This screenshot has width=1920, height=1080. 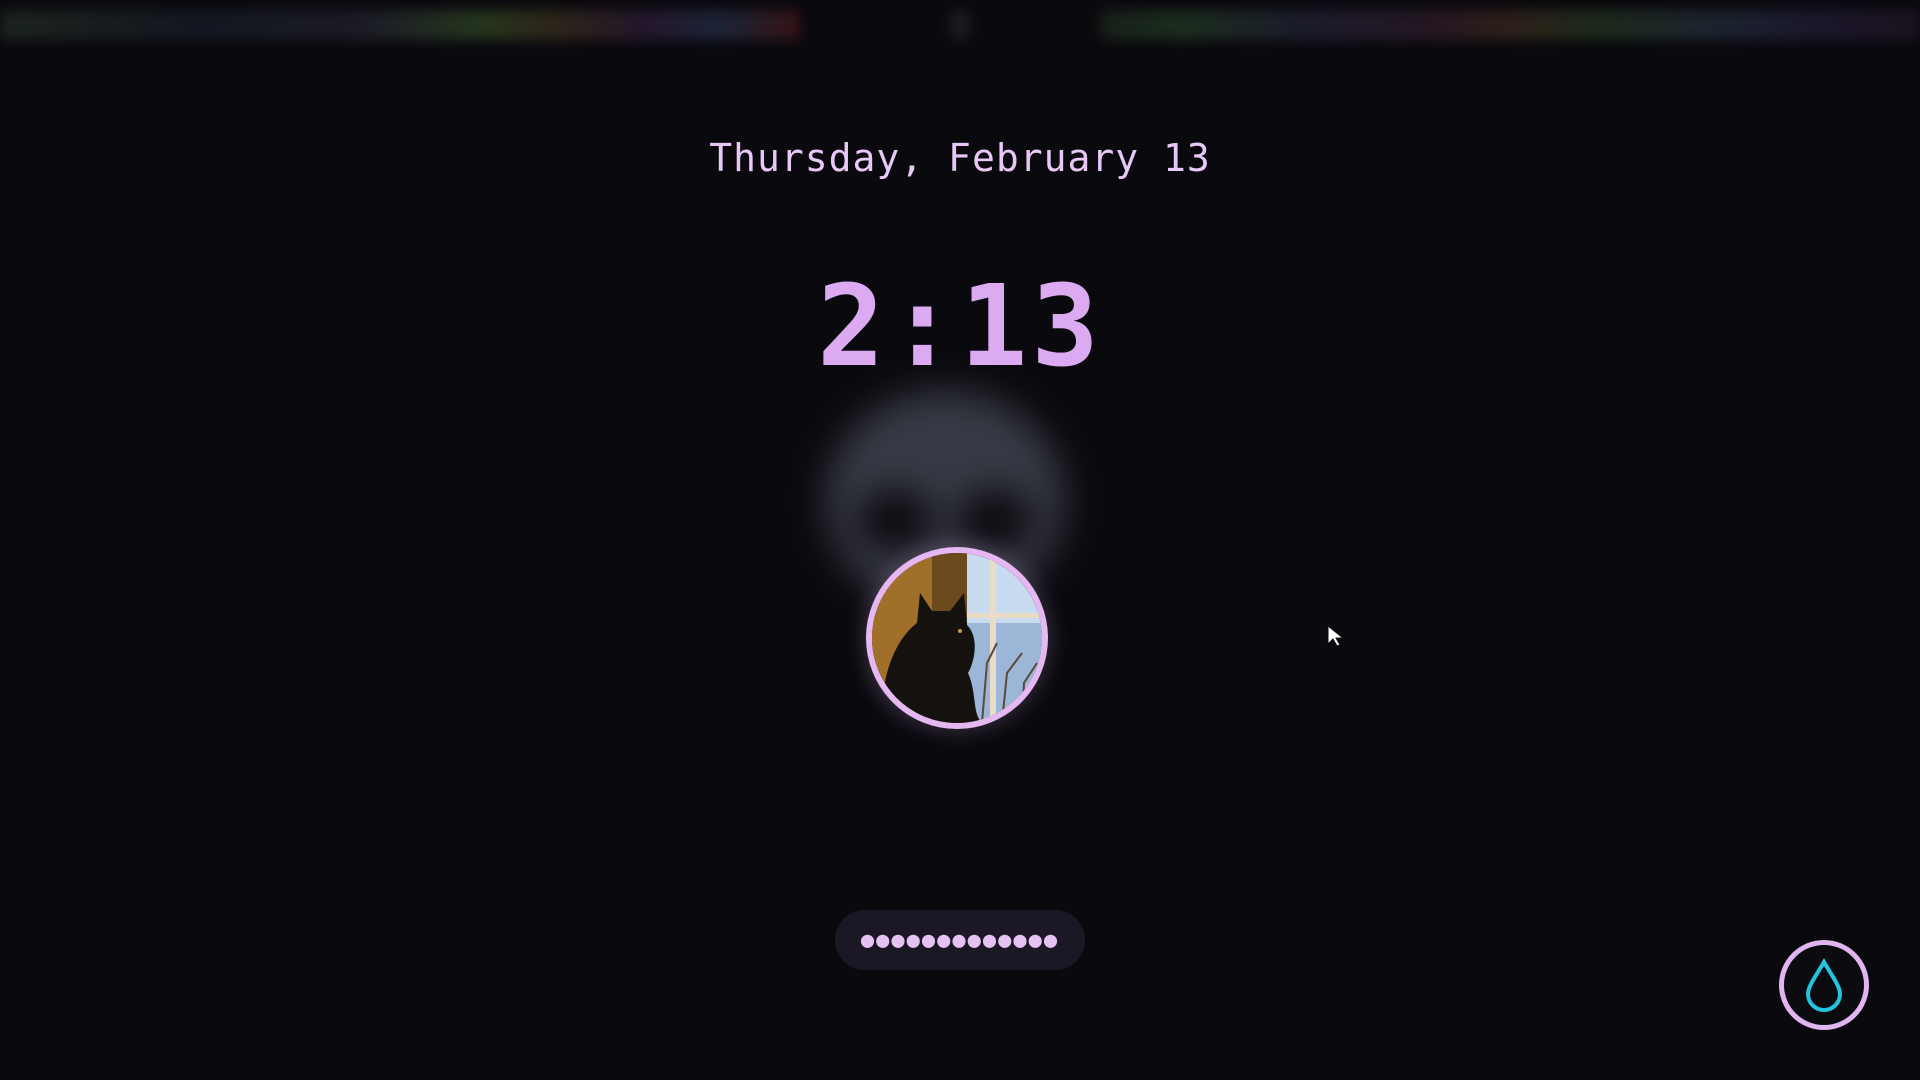 What do you see at coordinates (960, 327) in the screenshot?
I see `lock-clock: 2:13` at bounding box center [960, 327].